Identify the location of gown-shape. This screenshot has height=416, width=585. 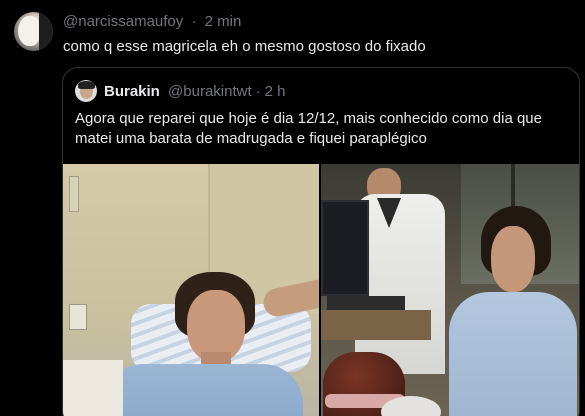
(203, 390).